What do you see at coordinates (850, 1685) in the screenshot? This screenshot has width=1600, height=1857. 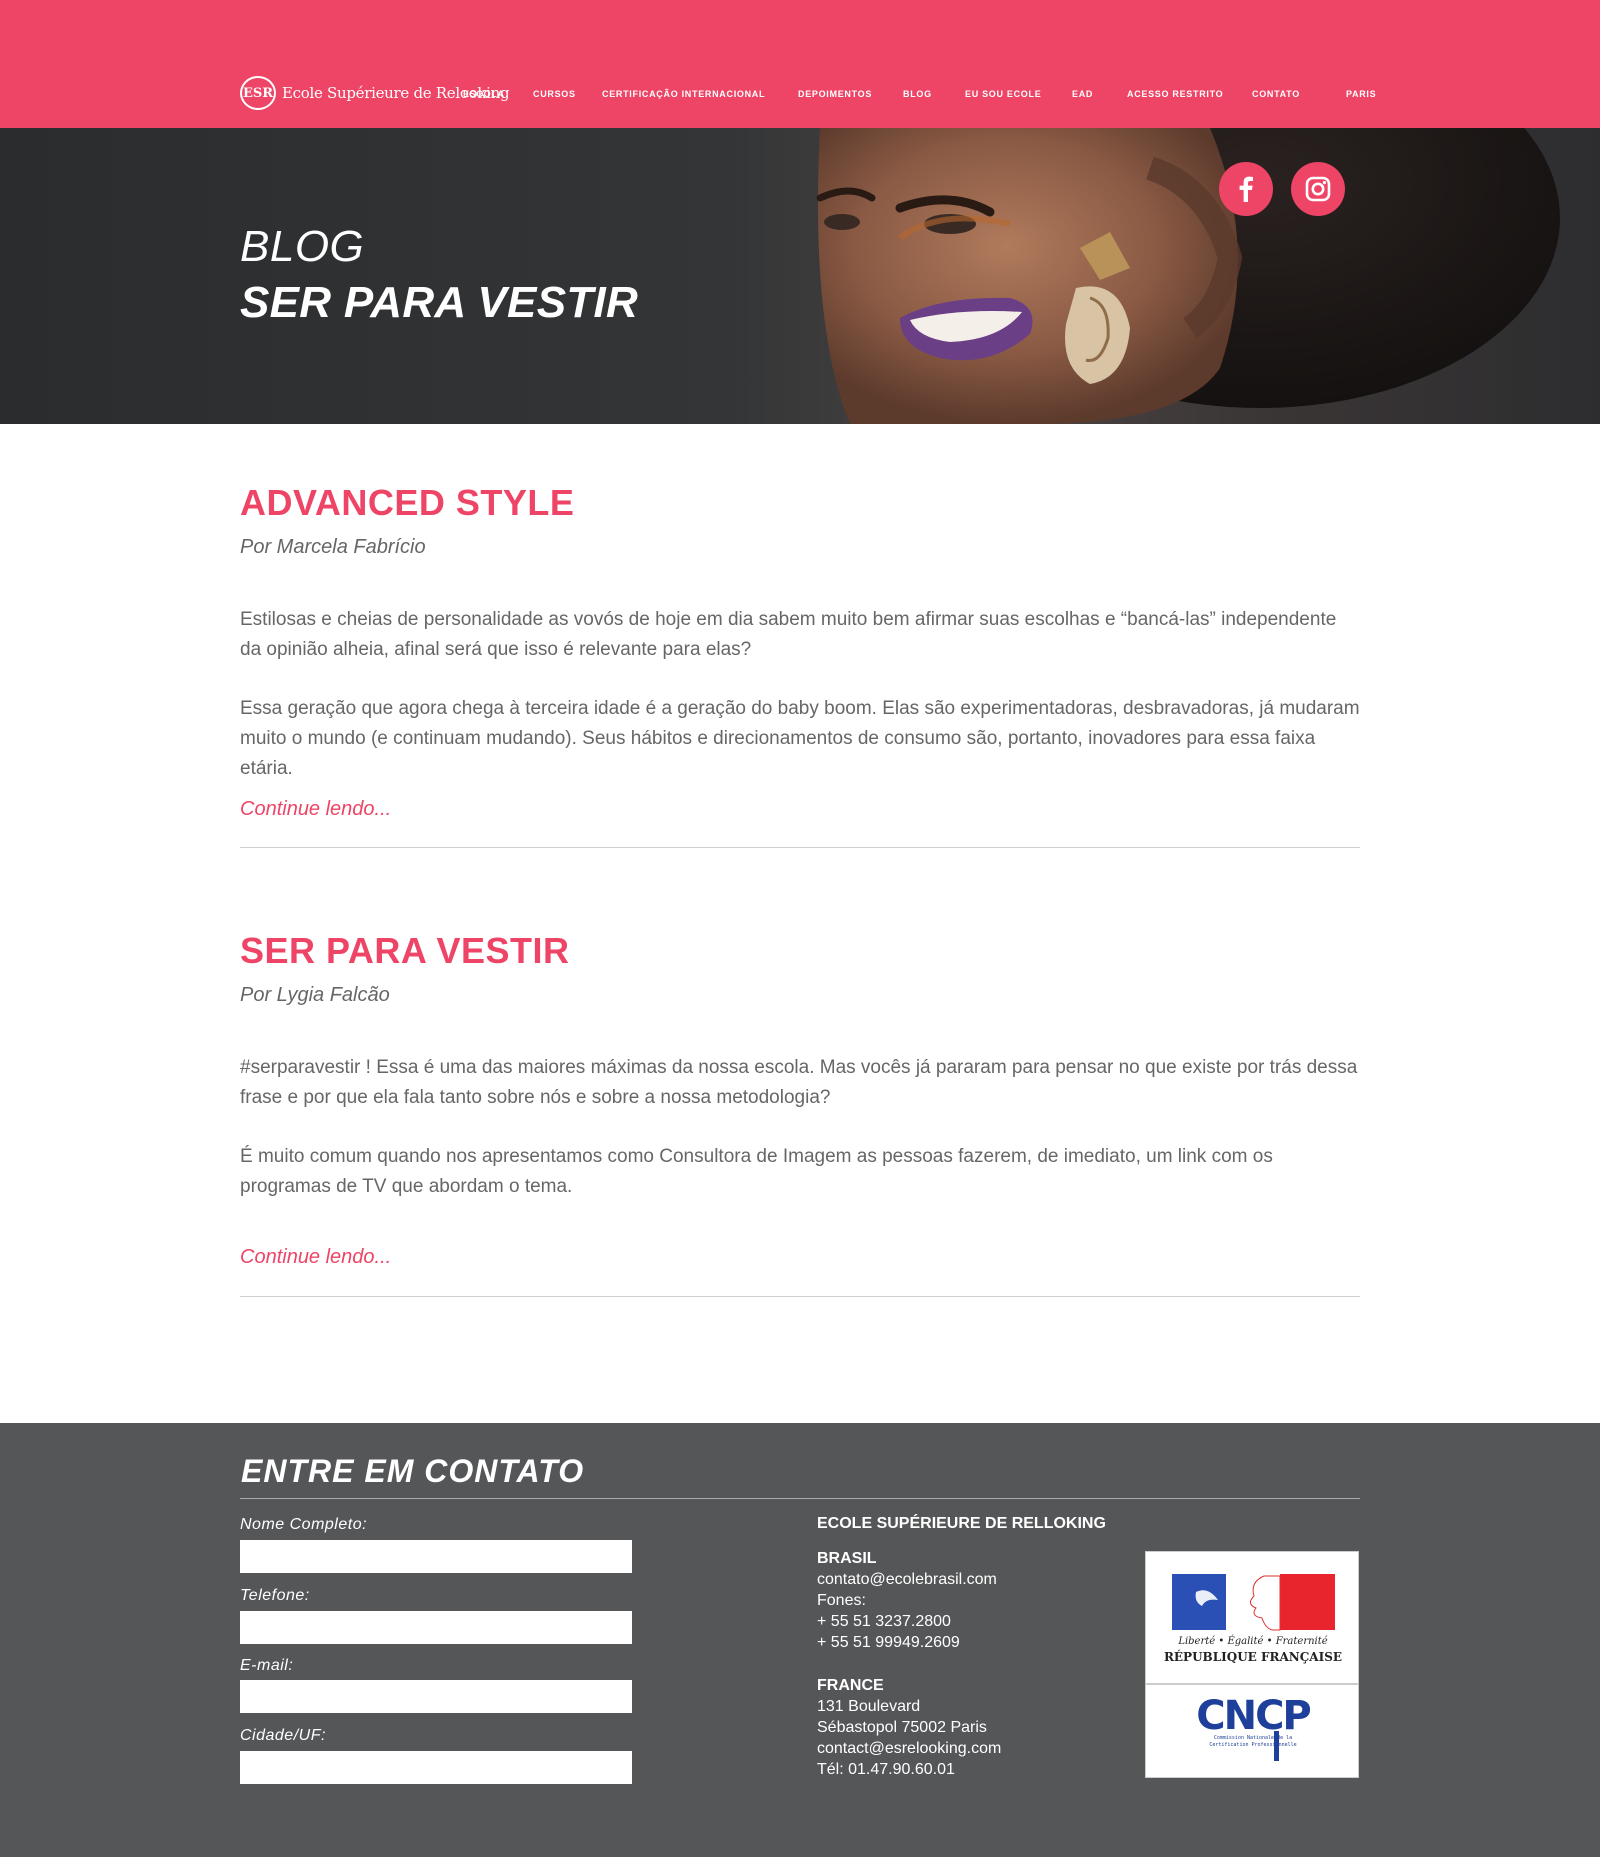 I see `france-heading: FRANCE` at bounding box center [850, 1685].